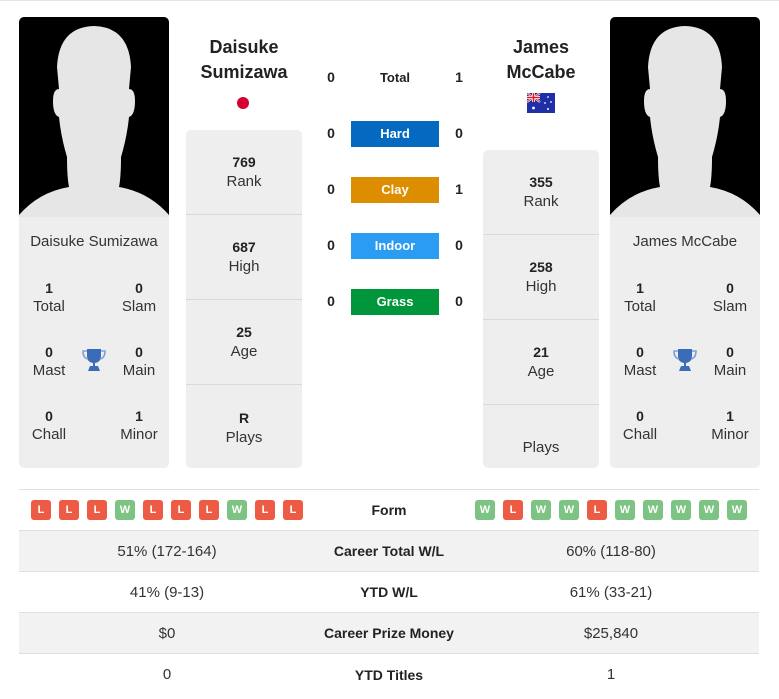  Describe the element at coordinates (541, 72) in the screenshot. I see `player2-last-name: McCabe` at that location.